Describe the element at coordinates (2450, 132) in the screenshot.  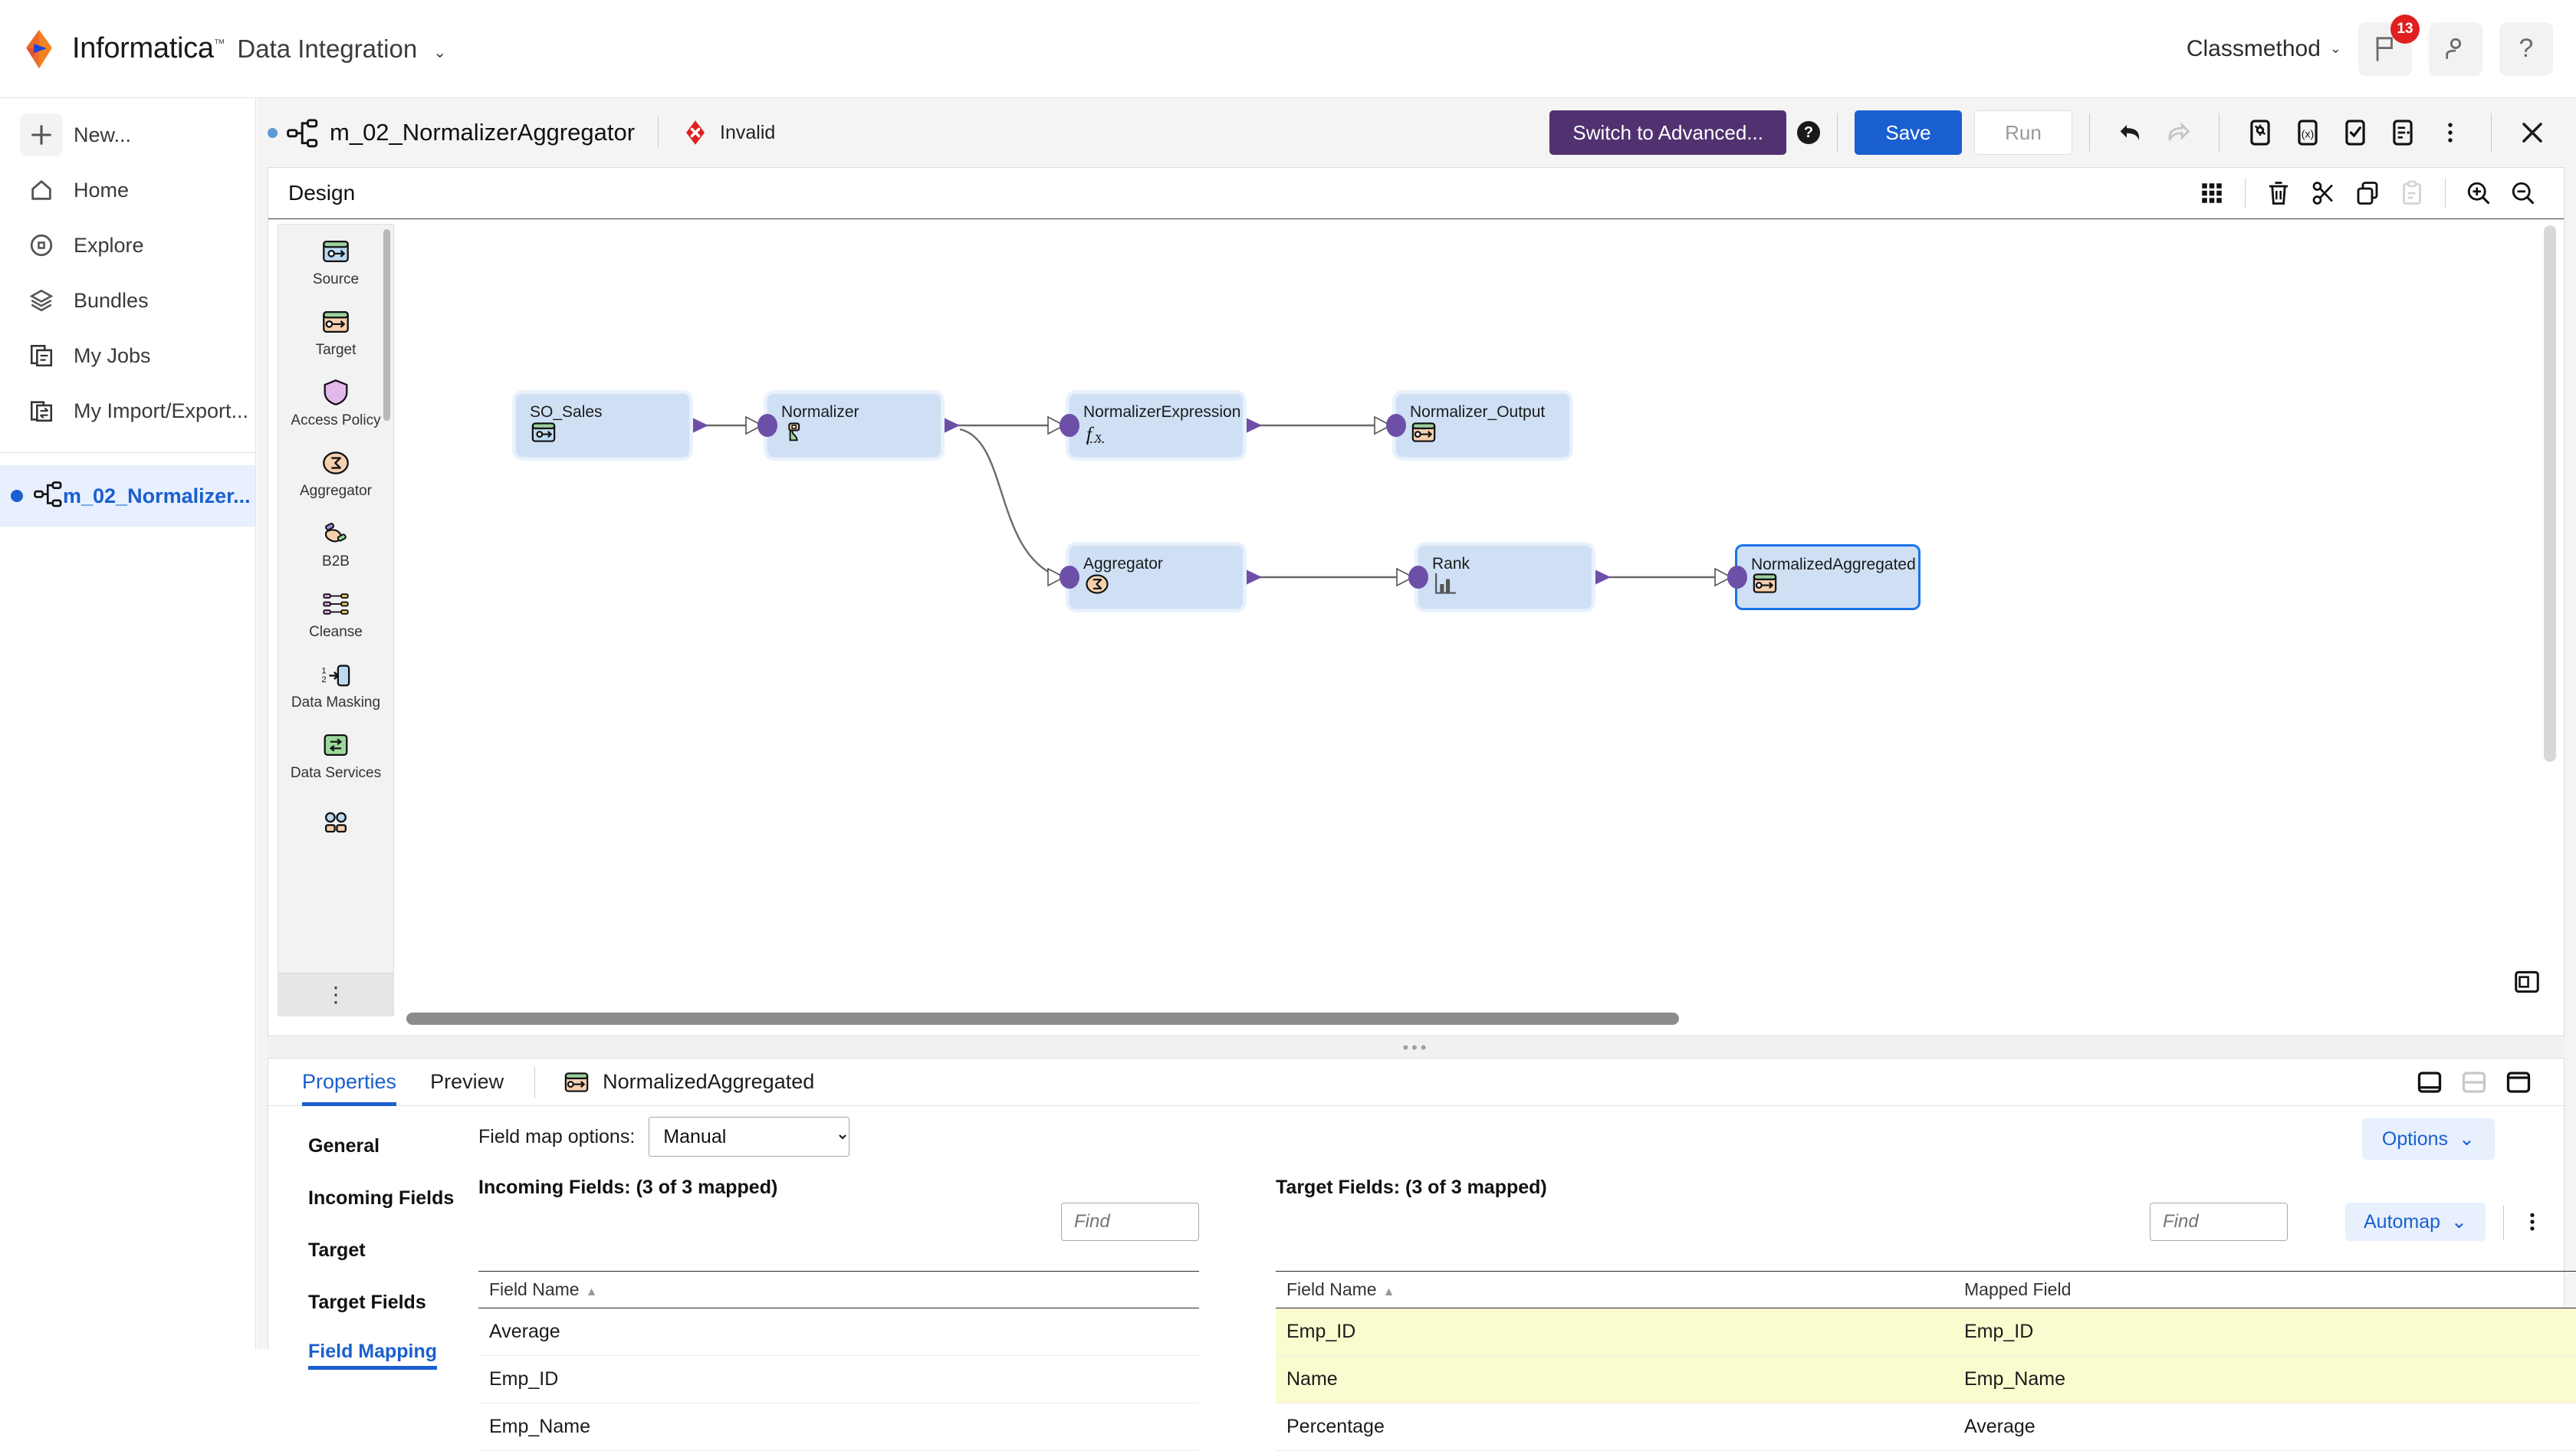
I see `kebab-icon` at that location.